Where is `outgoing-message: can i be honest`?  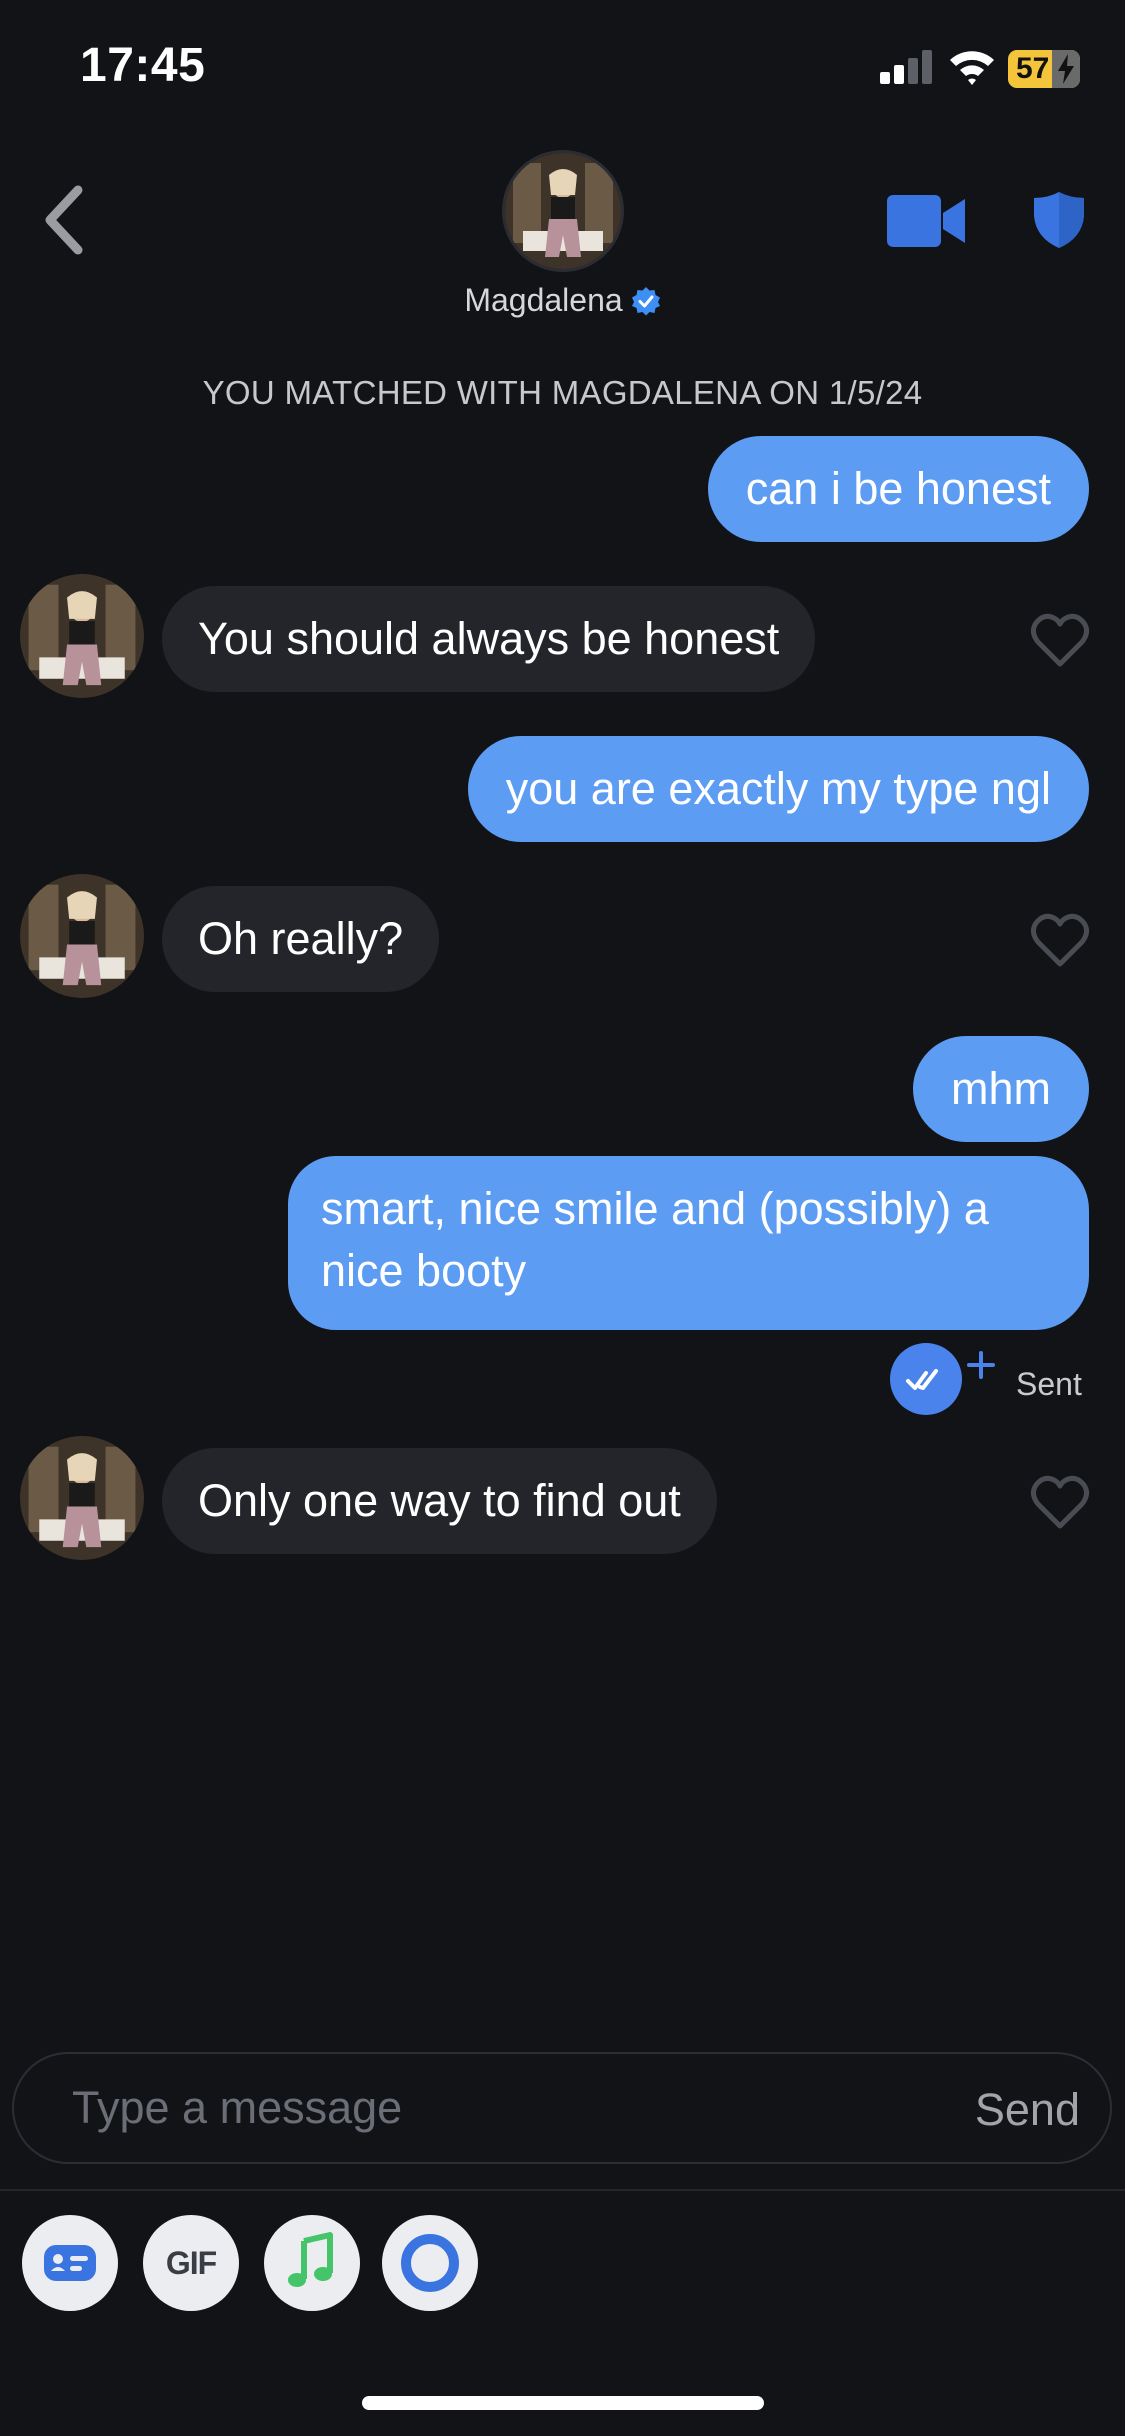
outgoing-message: can i be honest is located at coordinates (898, 489).